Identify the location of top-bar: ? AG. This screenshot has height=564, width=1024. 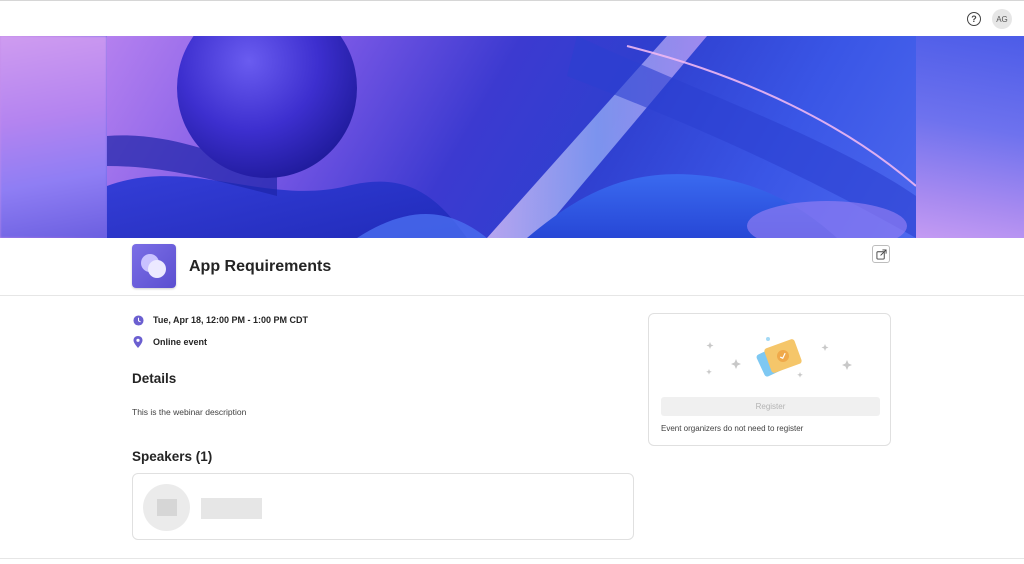
(512, 18).